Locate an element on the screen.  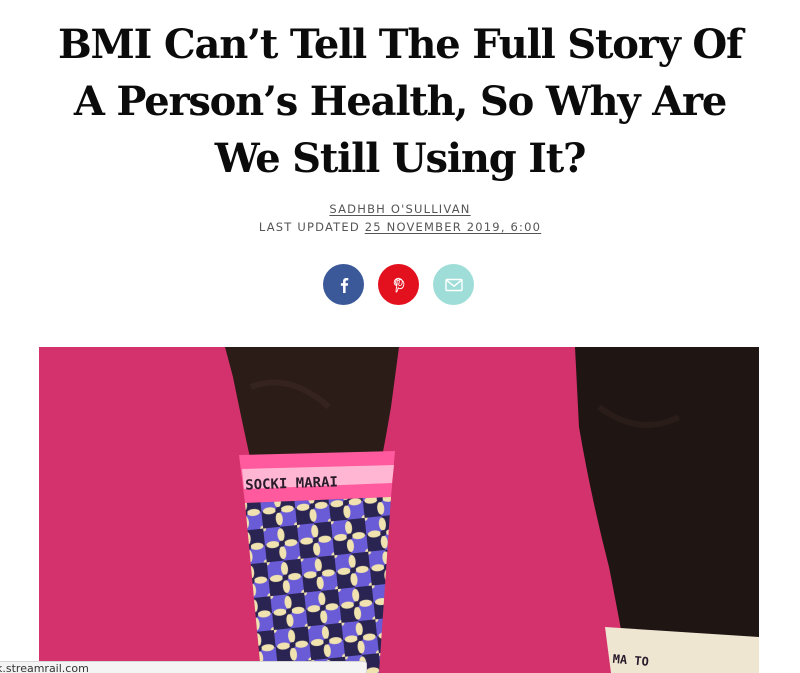
last-updated-label: LAST UPDATED is located at coordinates (309, 227).